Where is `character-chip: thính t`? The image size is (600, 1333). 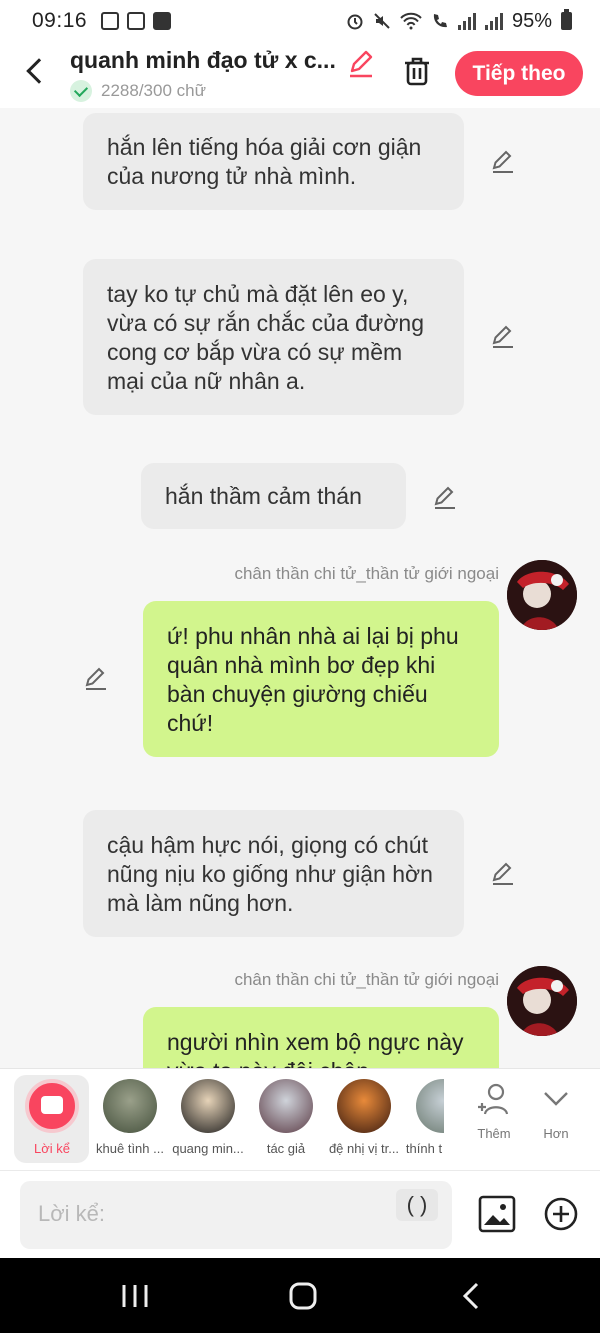
character-chip: thính t is located at coordinates (424, 1119).